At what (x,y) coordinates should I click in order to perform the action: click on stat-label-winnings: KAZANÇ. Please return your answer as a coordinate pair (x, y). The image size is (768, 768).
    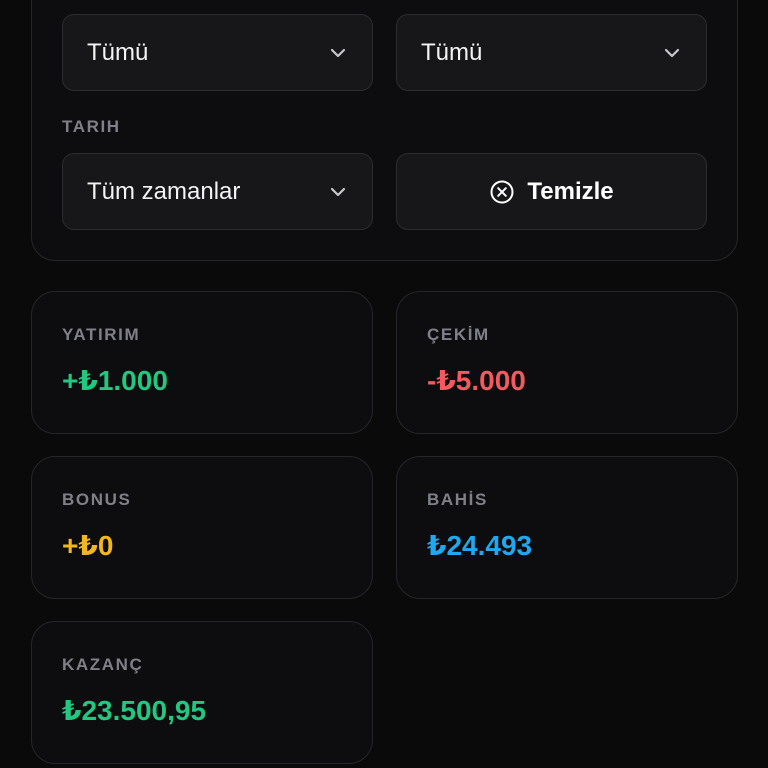
    Looking at the image, I should click on (103, 664).